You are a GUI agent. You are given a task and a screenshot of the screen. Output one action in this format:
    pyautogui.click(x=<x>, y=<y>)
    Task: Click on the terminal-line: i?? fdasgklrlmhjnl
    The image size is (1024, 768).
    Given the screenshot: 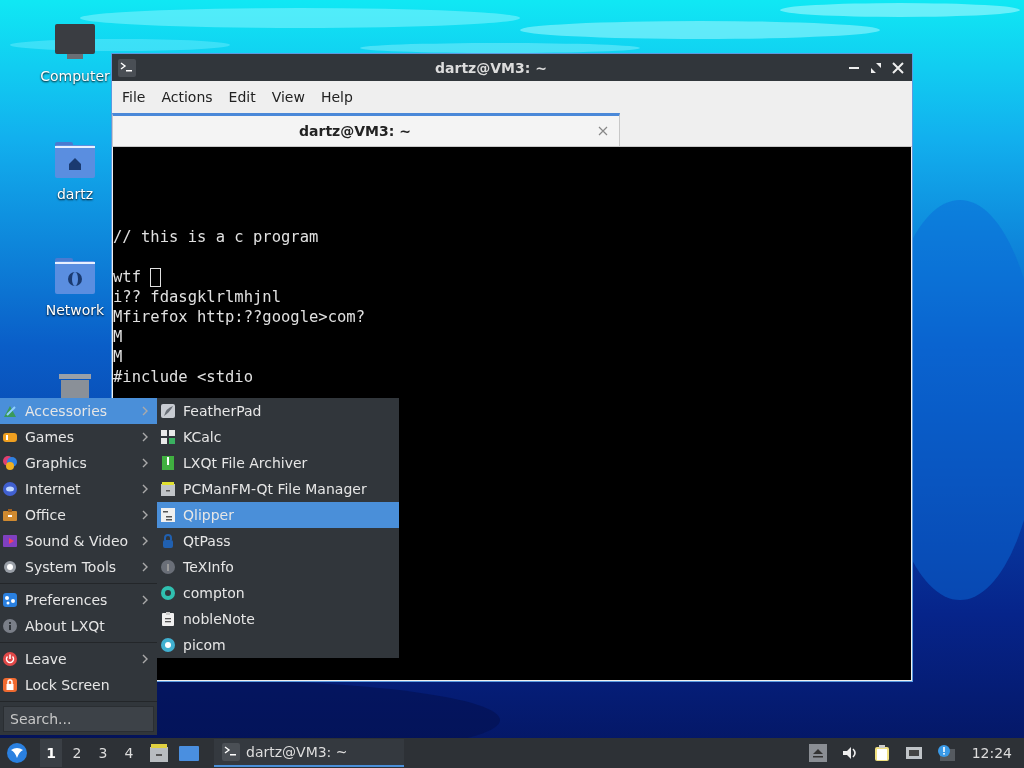 What is the action you would take?
    pyautogui.click(x=197, y=297)
    